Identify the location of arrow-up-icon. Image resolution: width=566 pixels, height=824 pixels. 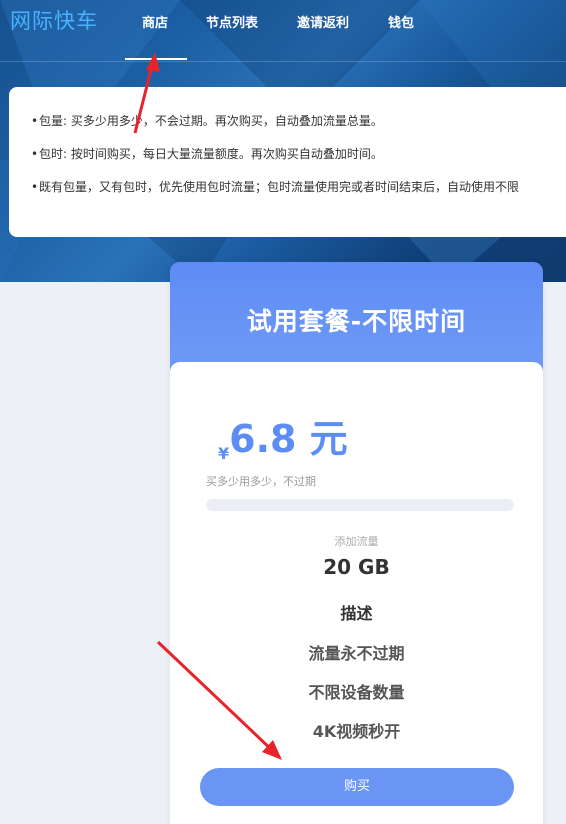
(146, 93).